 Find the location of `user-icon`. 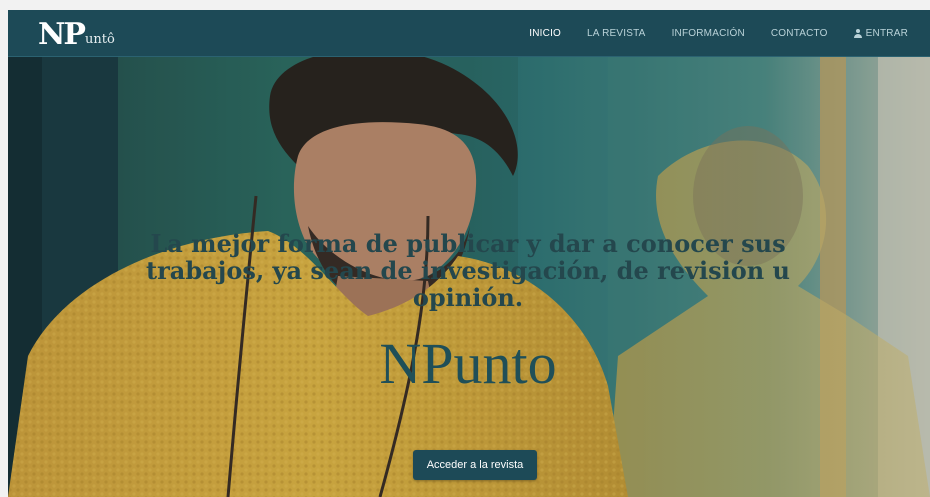

user-icon is located at coordinates (858, 33).